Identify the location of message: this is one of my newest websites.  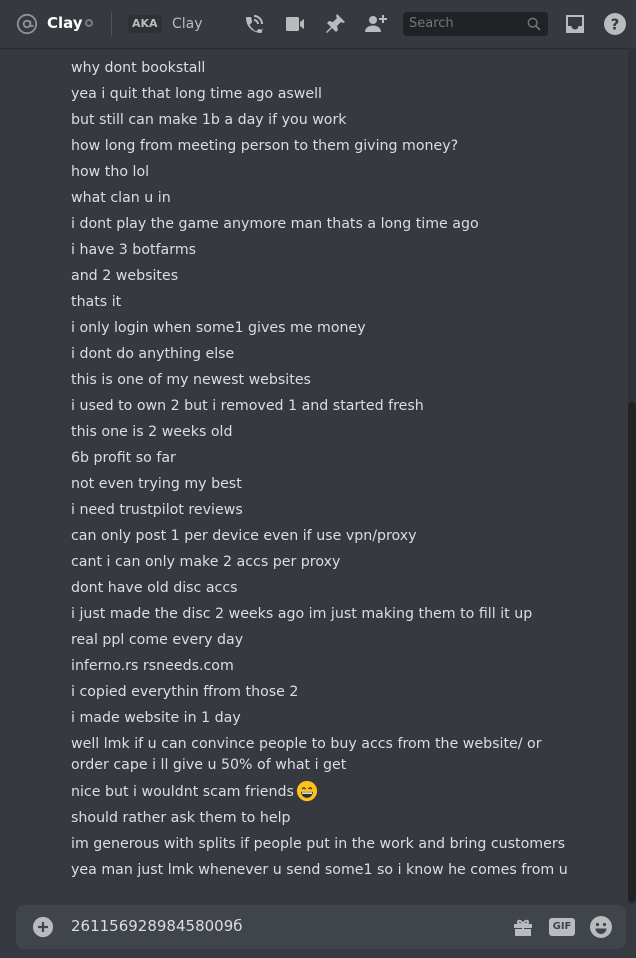
(191, 380).